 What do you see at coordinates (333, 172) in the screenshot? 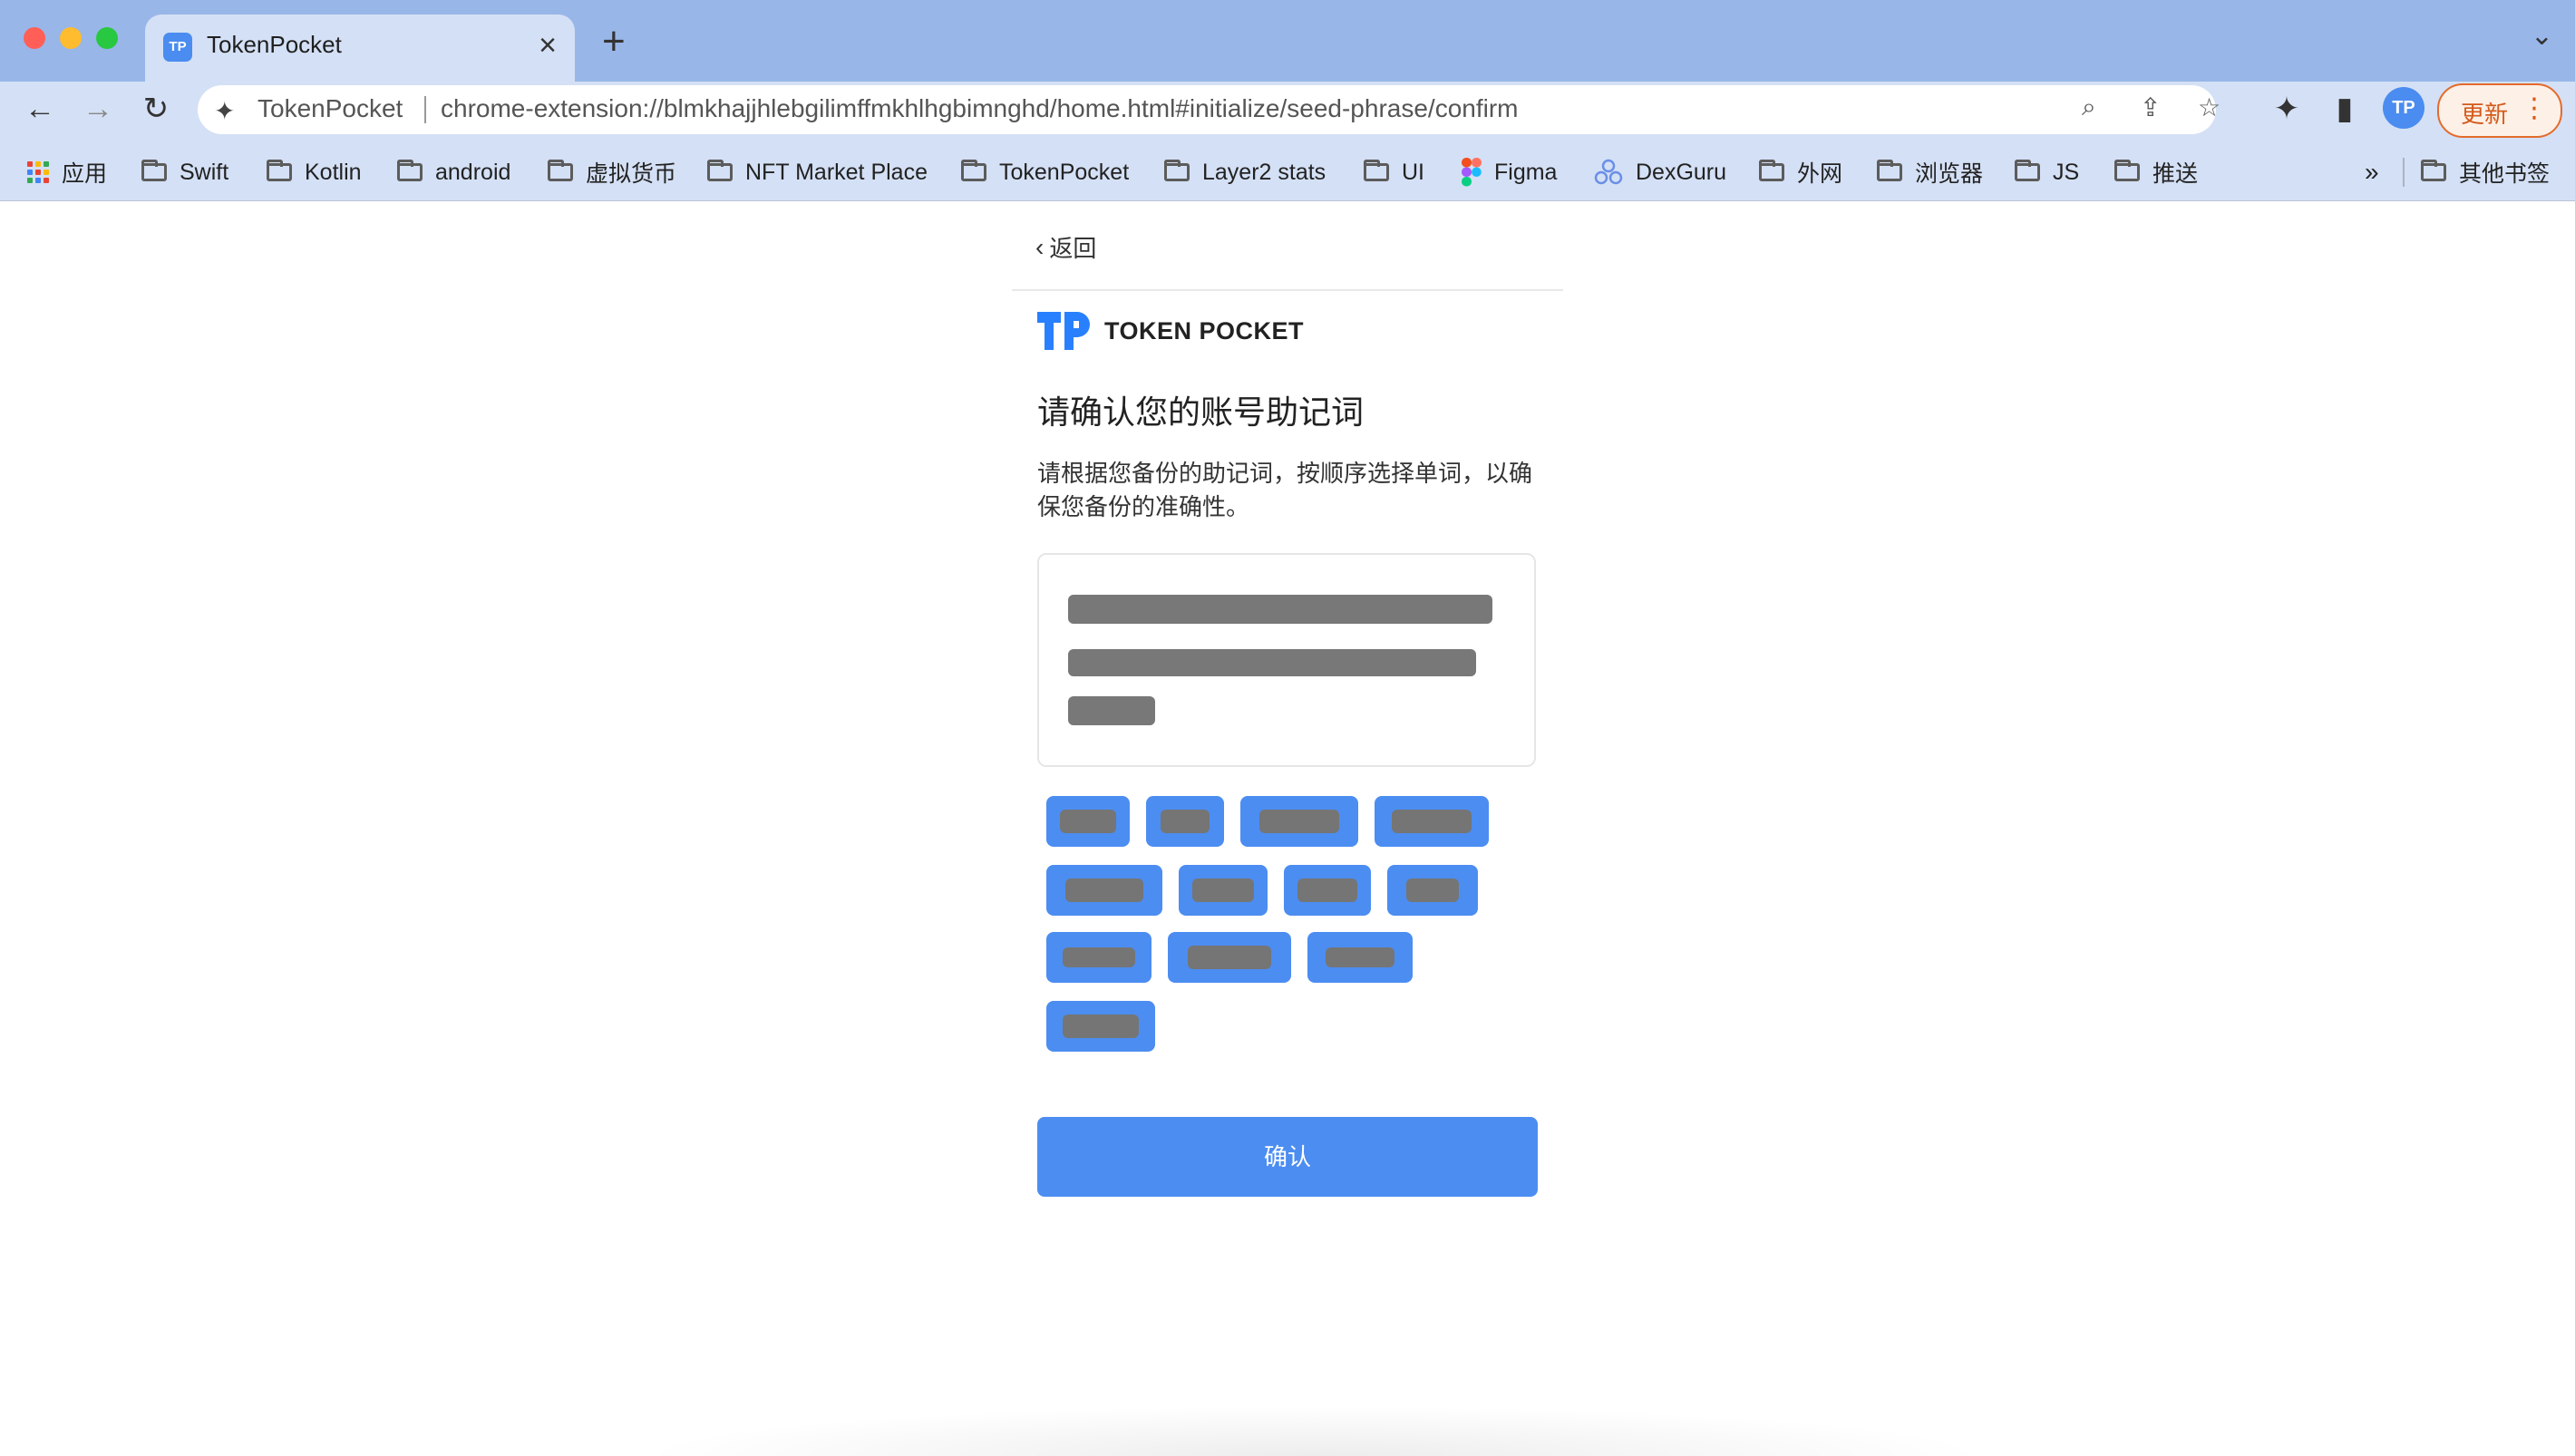
I see `bookmark-label: Kotlin` at bounding box center [333, 172].